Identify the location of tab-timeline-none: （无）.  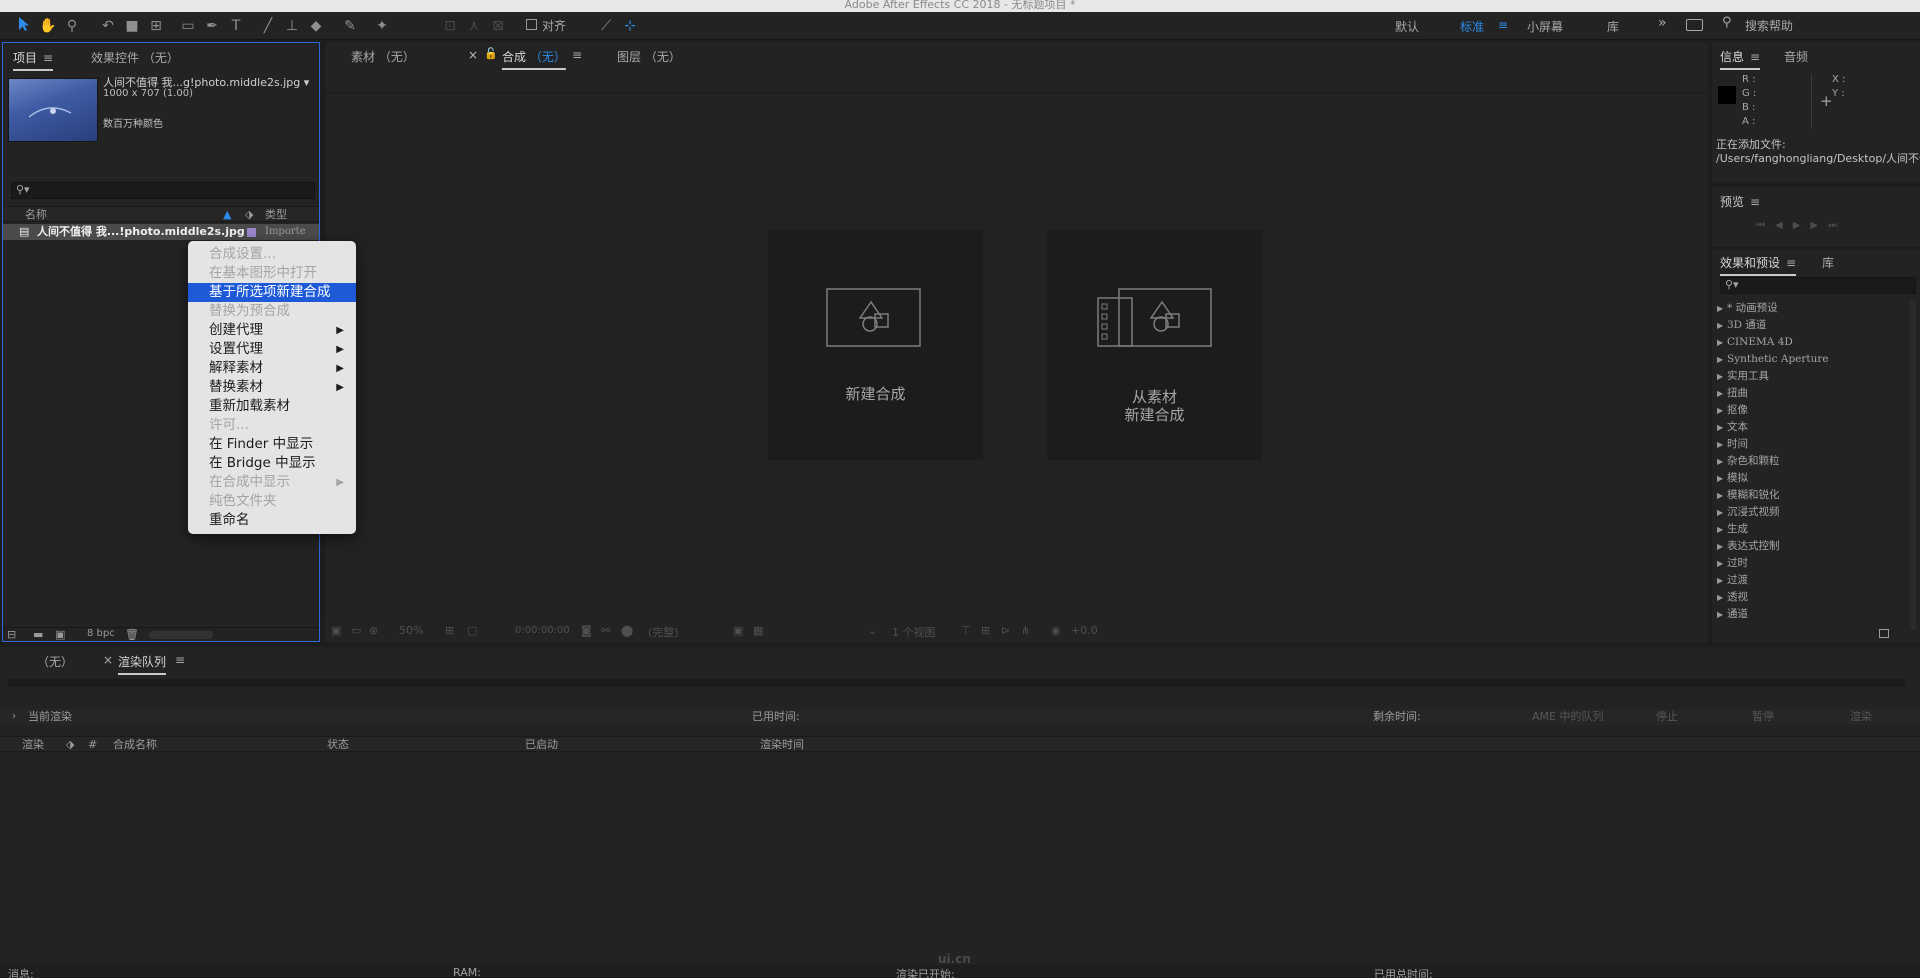
(55, 661).